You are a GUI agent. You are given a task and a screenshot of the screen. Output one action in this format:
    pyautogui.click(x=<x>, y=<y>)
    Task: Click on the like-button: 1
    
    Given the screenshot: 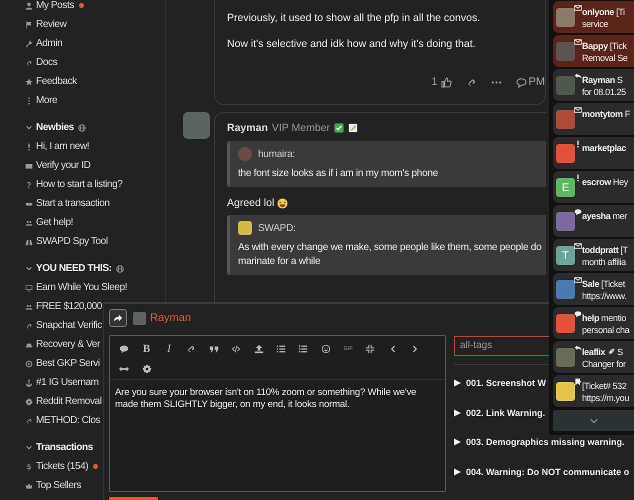 What is the action you would take?
    pyautogui.click(x=441, y=82)
    